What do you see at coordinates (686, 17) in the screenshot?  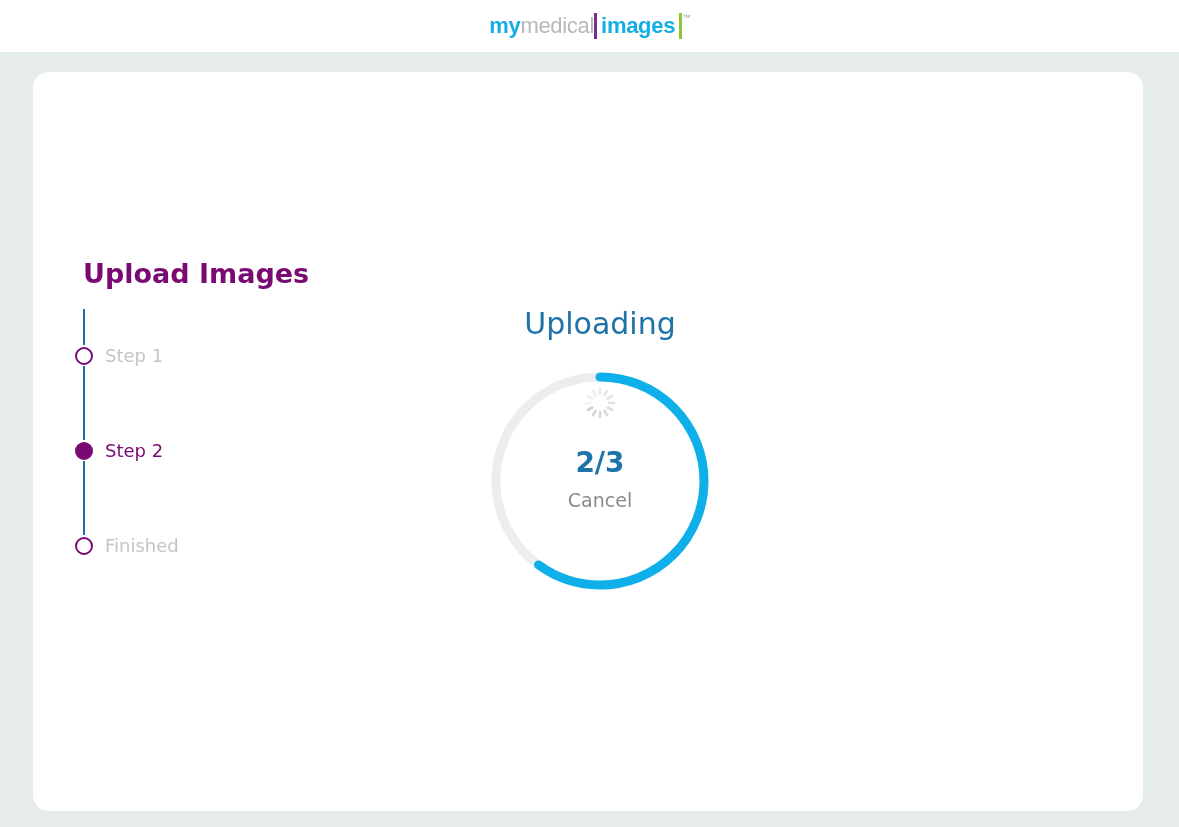 I see `trademark: ™` at bounding box center [686, 17].